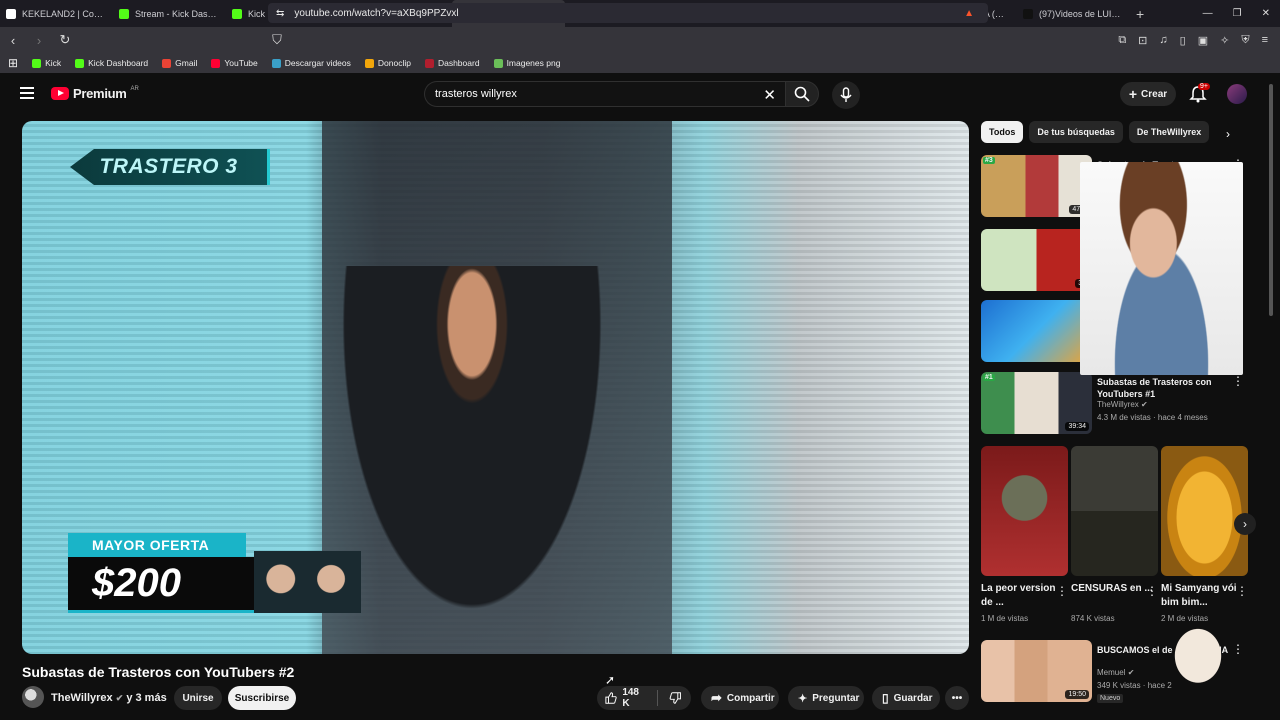  Describe the element at coordinates (1208, 13) in the screenshot. I see `minimize-icon: —` at that location.